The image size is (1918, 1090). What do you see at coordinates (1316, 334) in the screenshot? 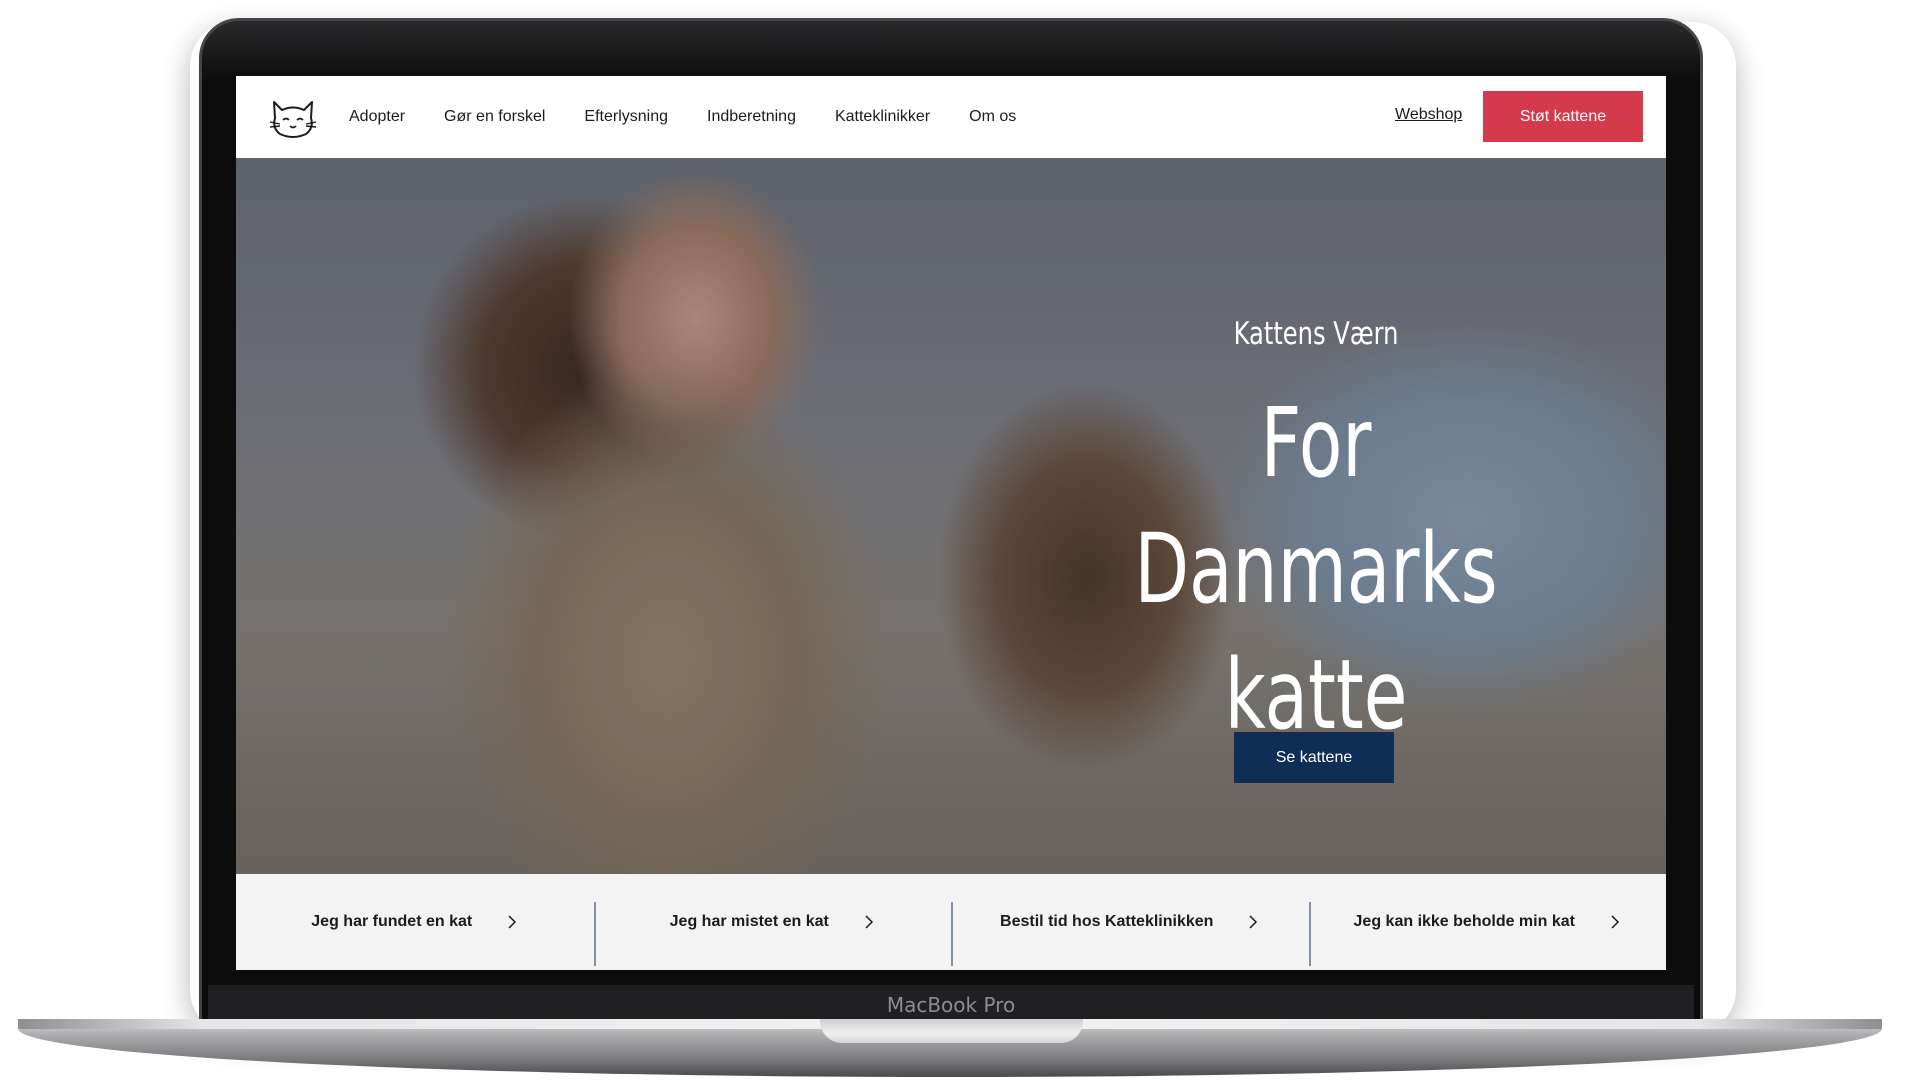
I see `hero-eyebrow: Kattens Værn` at bounding box center [1316, 334].